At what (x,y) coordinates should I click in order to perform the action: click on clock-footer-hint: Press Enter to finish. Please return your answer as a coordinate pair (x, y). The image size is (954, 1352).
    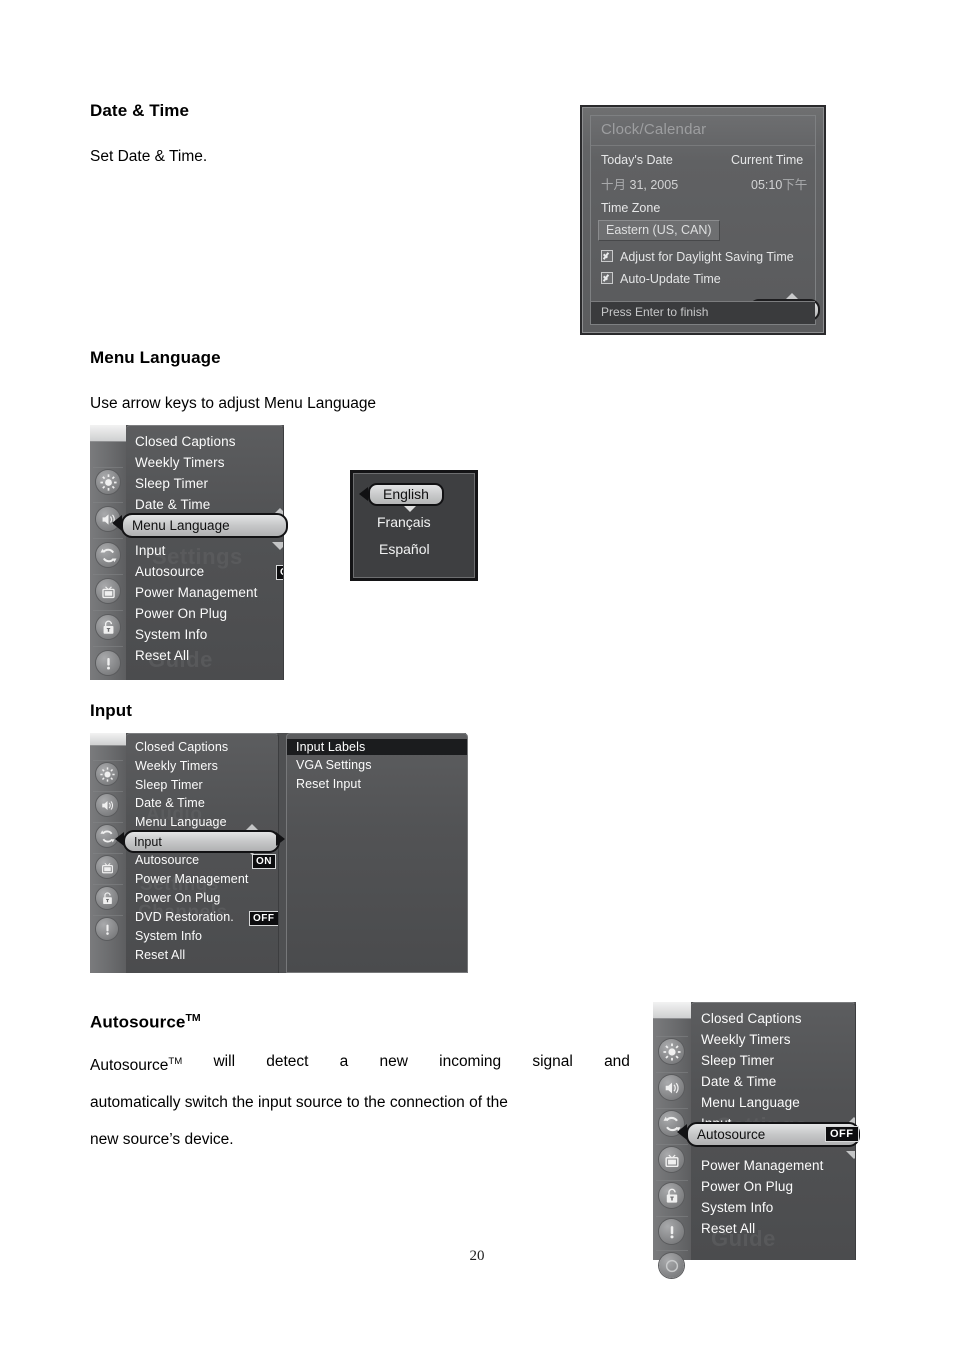
    Looking at the image, I should click on (655, 312).